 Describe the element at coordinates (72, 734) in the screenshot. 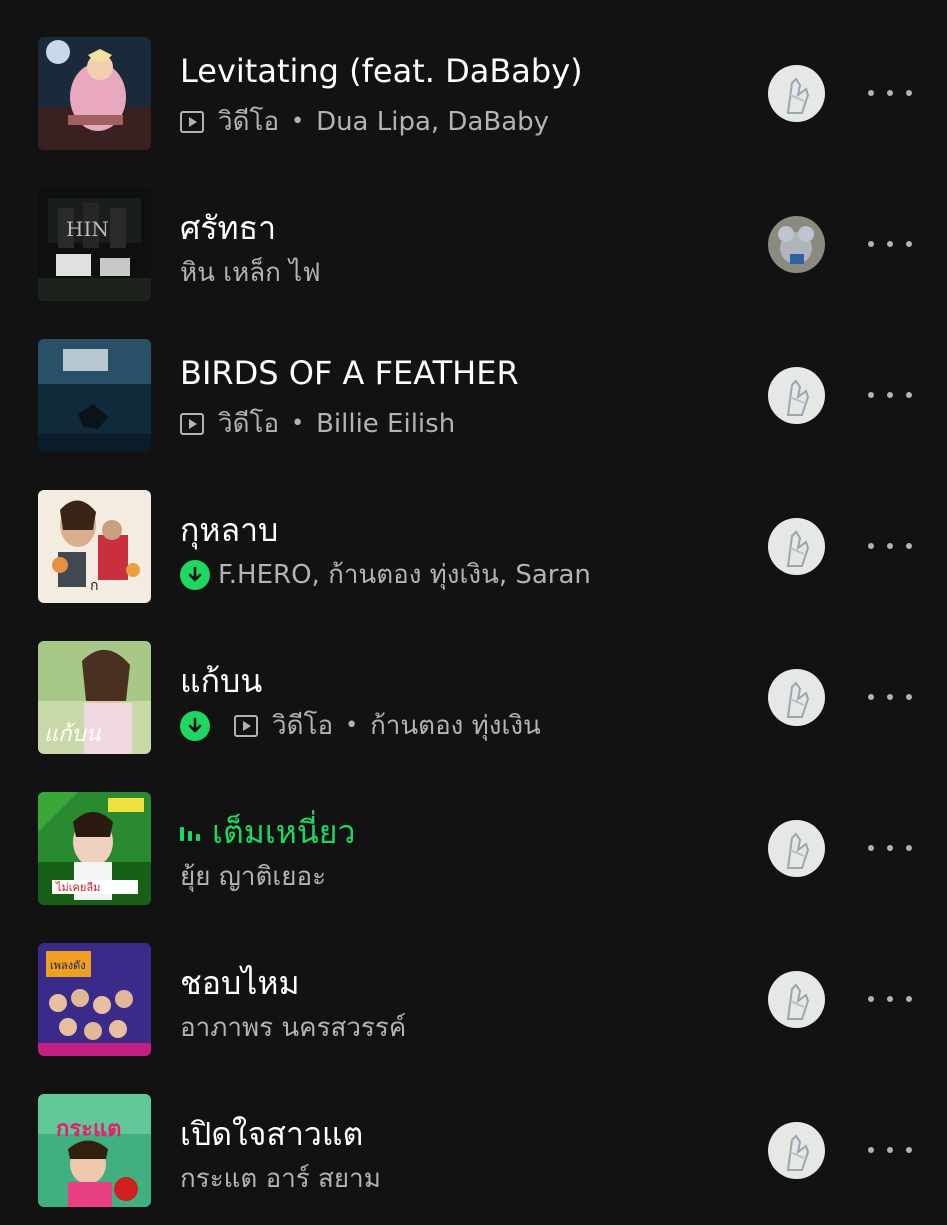

I see `svg-text: แก้บน` at that location.